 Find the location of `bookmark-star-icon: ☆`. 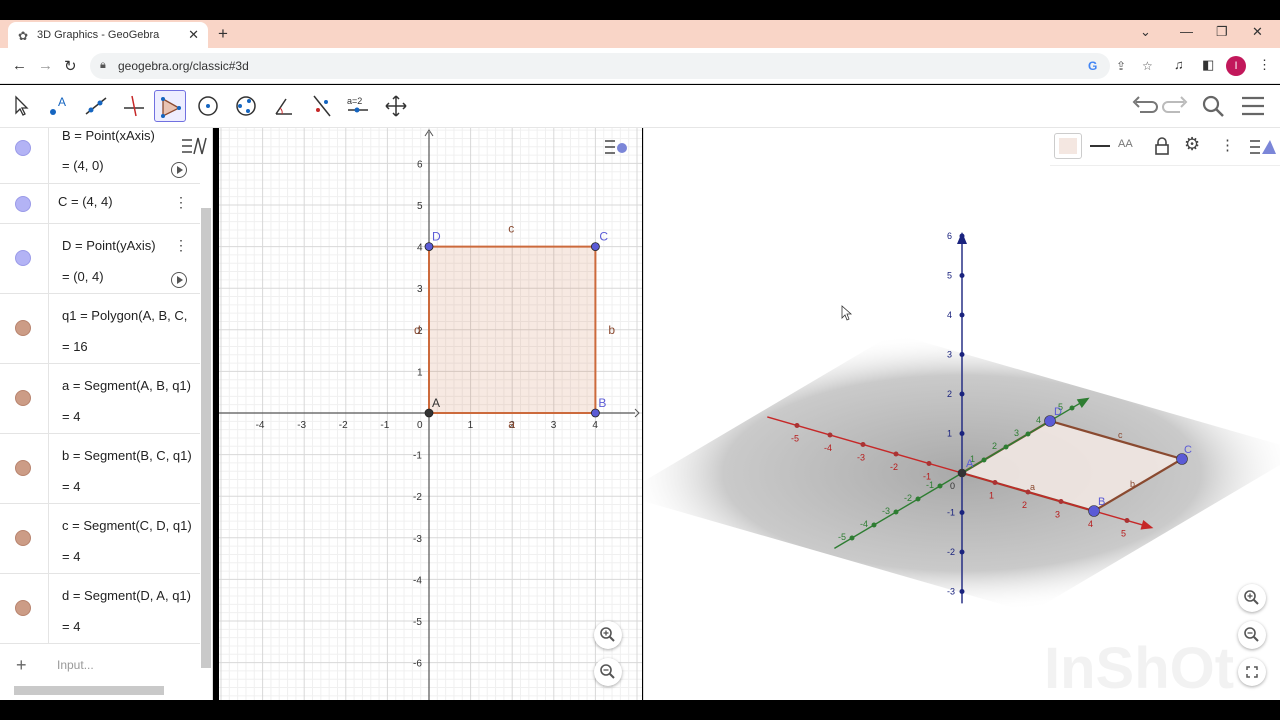

bookmark-star-icon: ☆ is located at coordinates (1147, 66).